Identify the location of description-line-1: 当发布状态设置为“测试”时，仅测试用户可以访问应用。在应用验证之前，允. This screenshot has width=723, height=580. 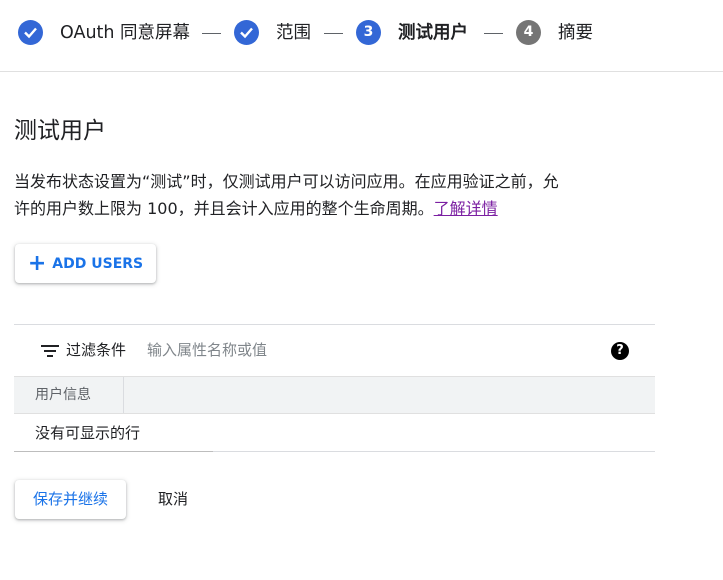
(286, 181).